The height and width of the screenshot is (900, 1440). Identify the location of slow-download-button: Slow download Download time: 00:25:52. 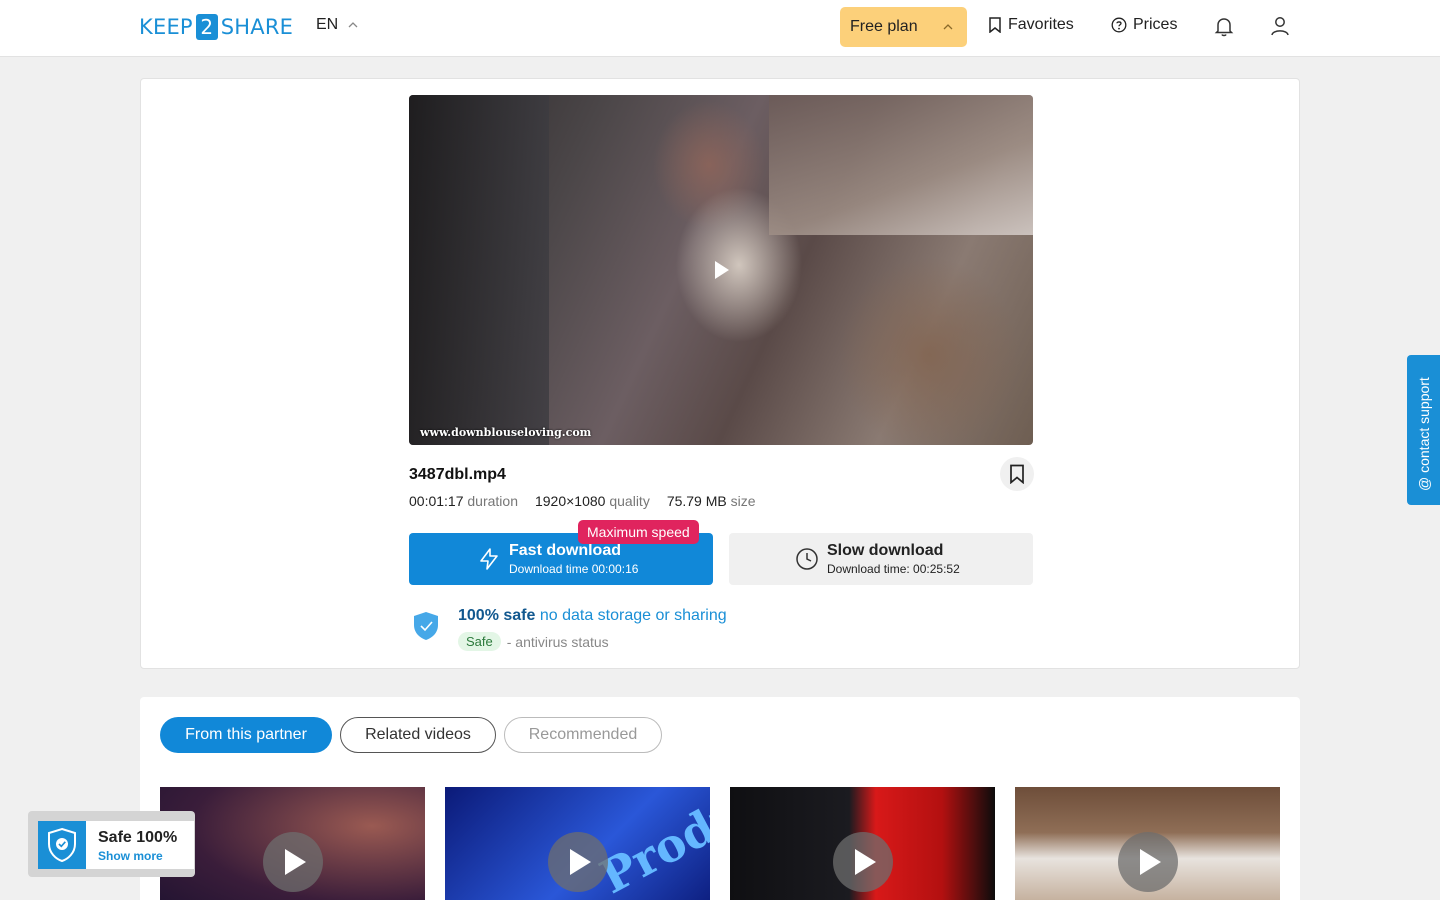
(881, 559).